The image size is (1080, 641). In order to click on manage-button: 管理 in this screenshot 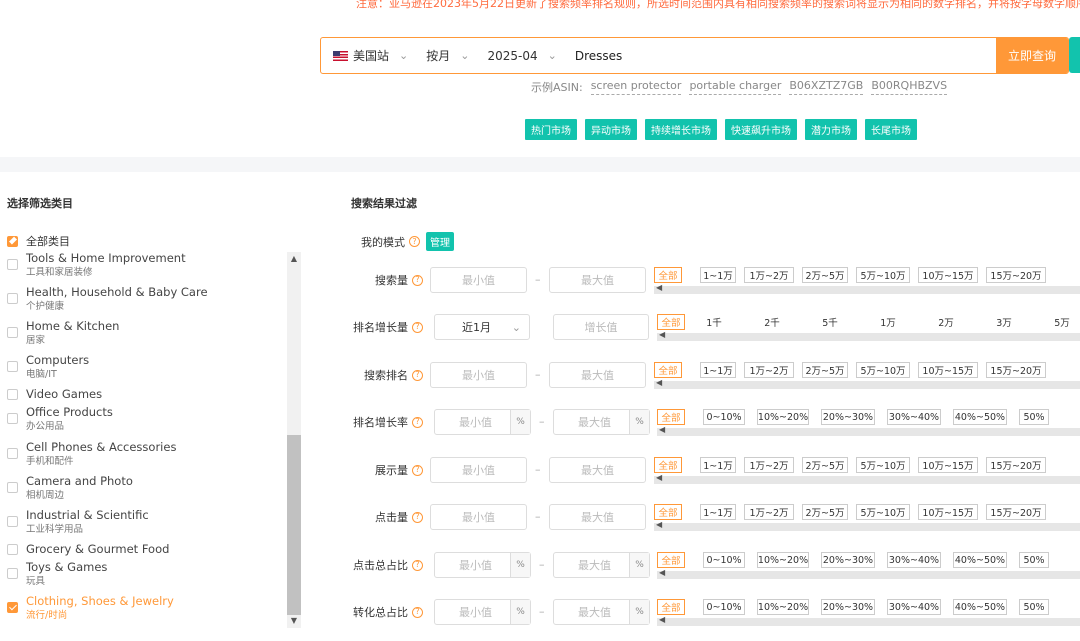, I will do `click(440, 241)`.